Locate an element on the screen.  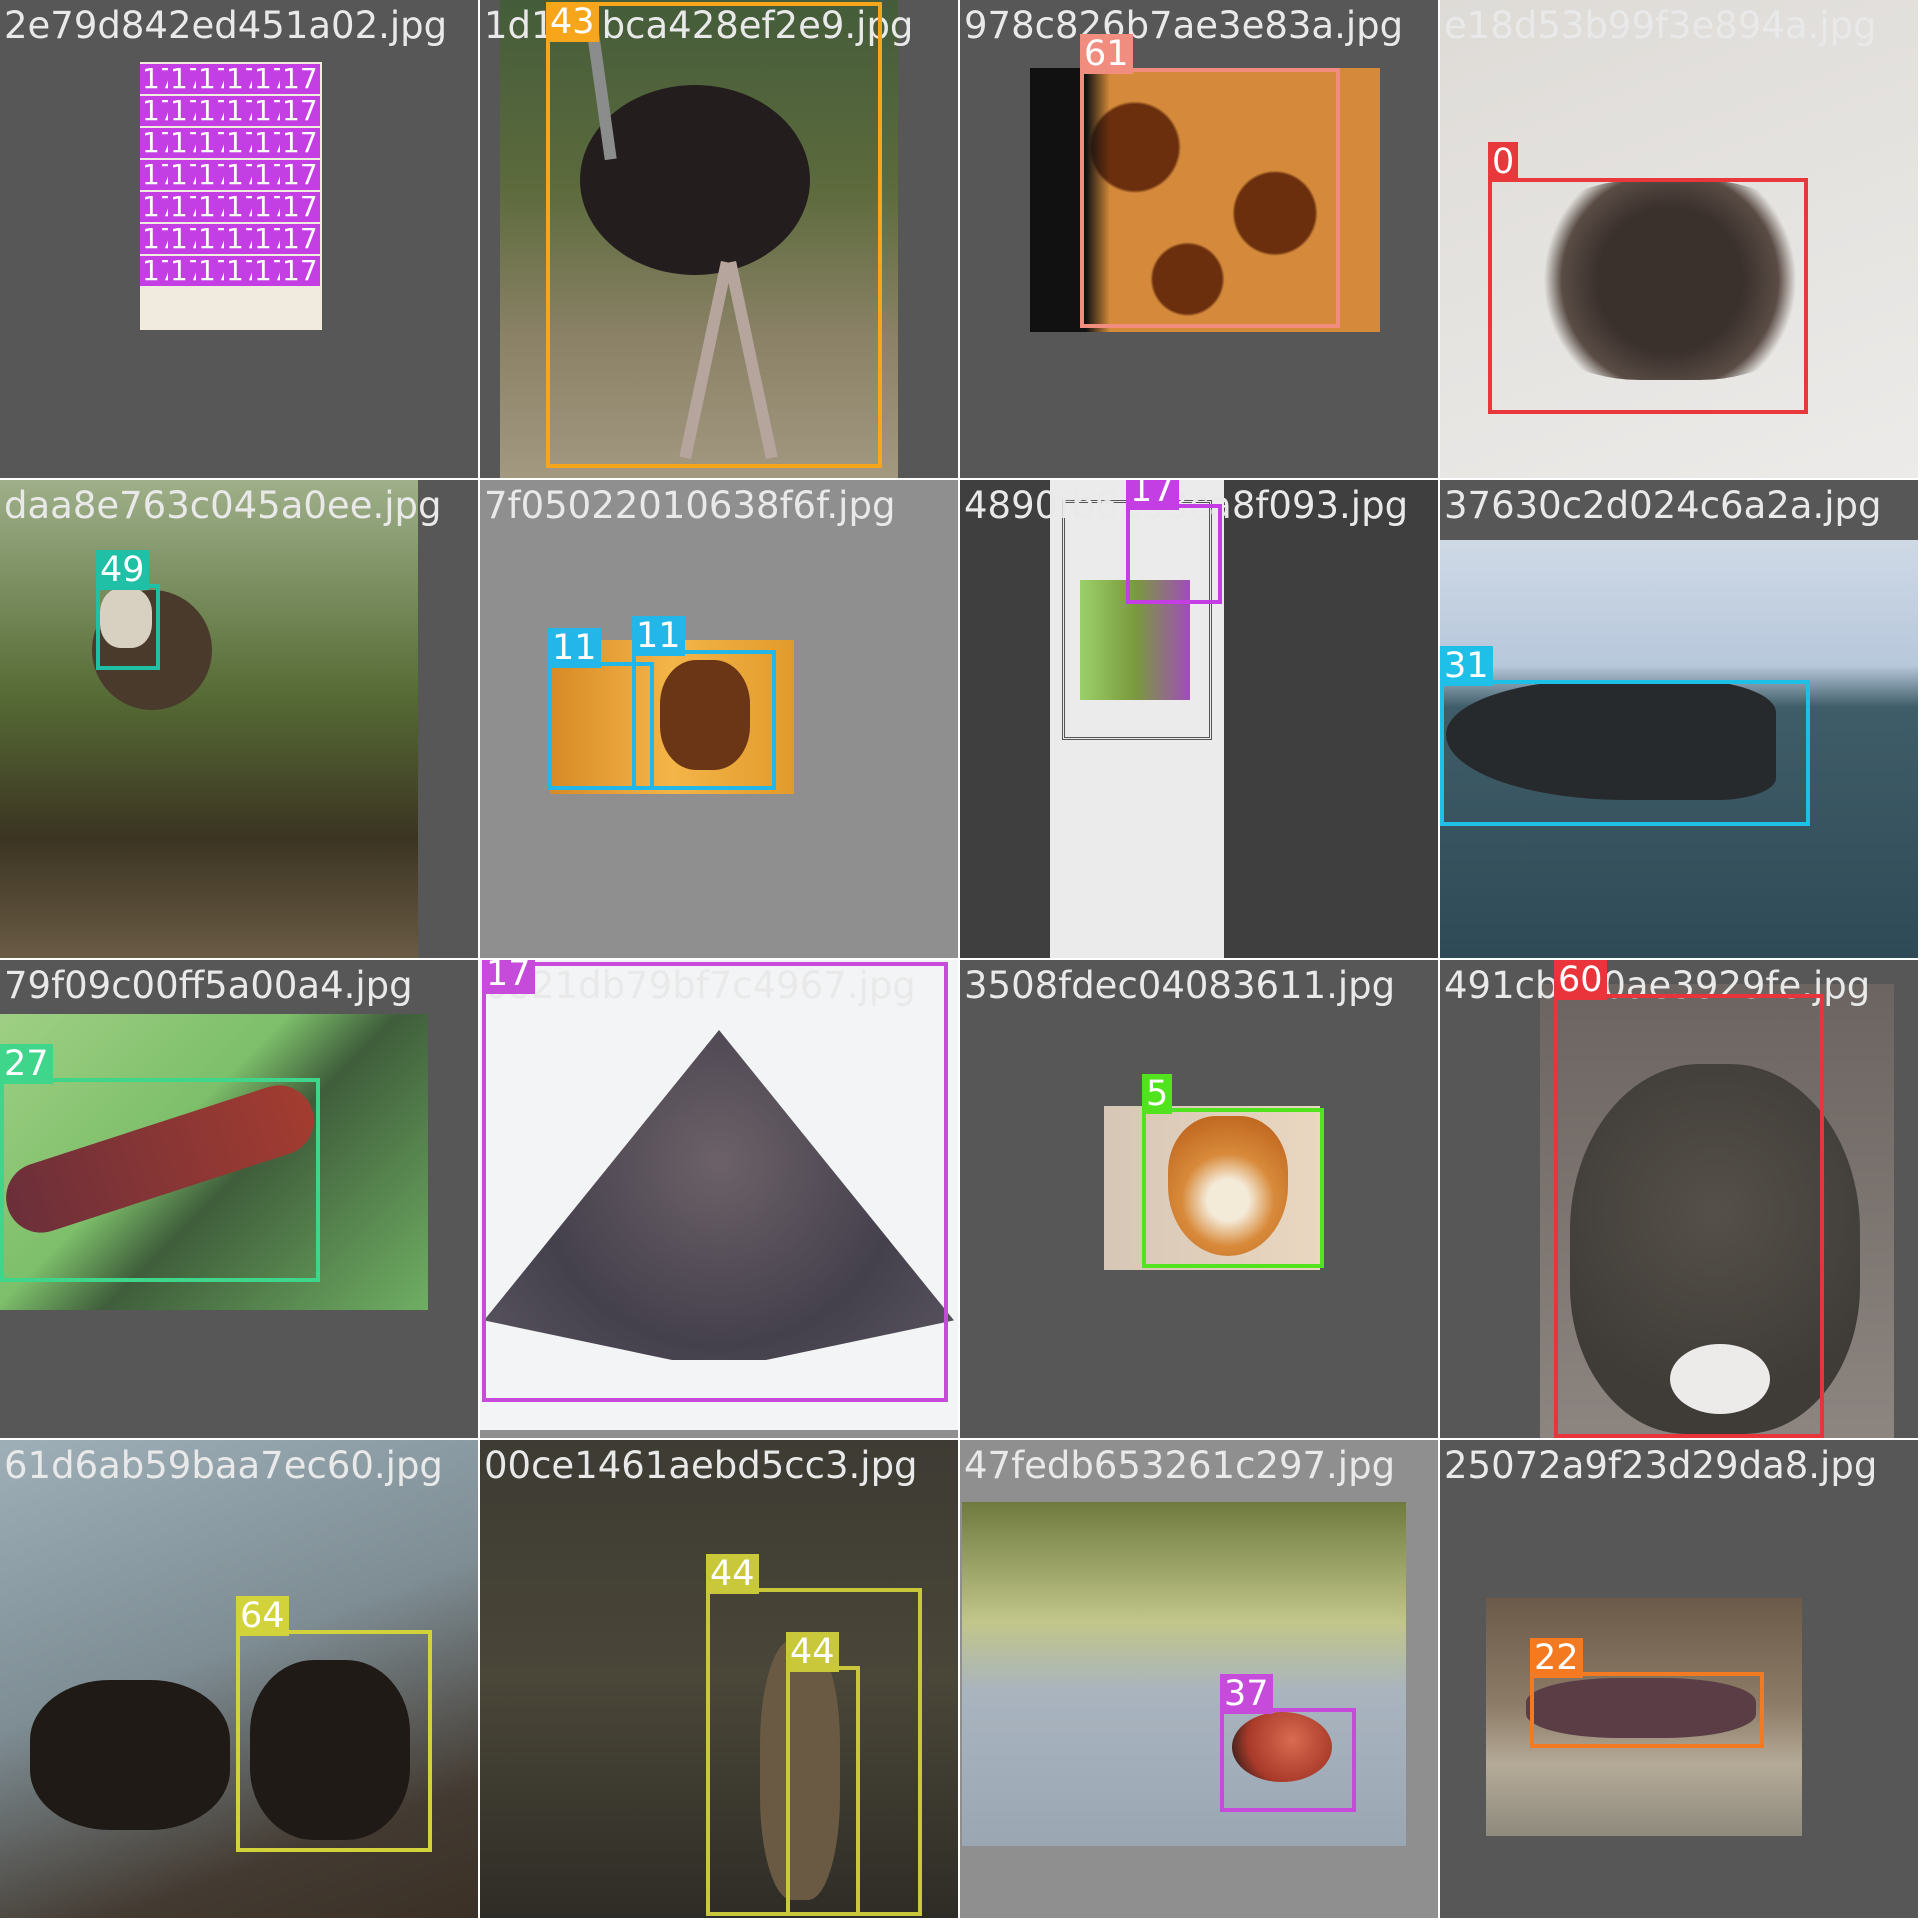
tile-15: 47fedb653261c297.jpg 37 is located at coordinates (1199, 1679).